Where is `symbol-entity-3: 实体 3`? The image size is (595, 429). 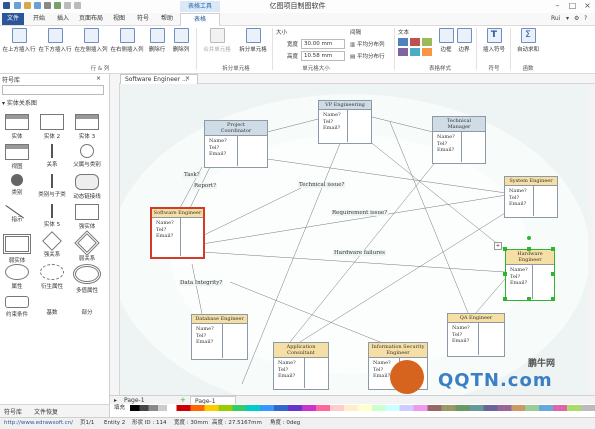 symbol-entity-3: 实体 3 is located at coordinates (87, 127).